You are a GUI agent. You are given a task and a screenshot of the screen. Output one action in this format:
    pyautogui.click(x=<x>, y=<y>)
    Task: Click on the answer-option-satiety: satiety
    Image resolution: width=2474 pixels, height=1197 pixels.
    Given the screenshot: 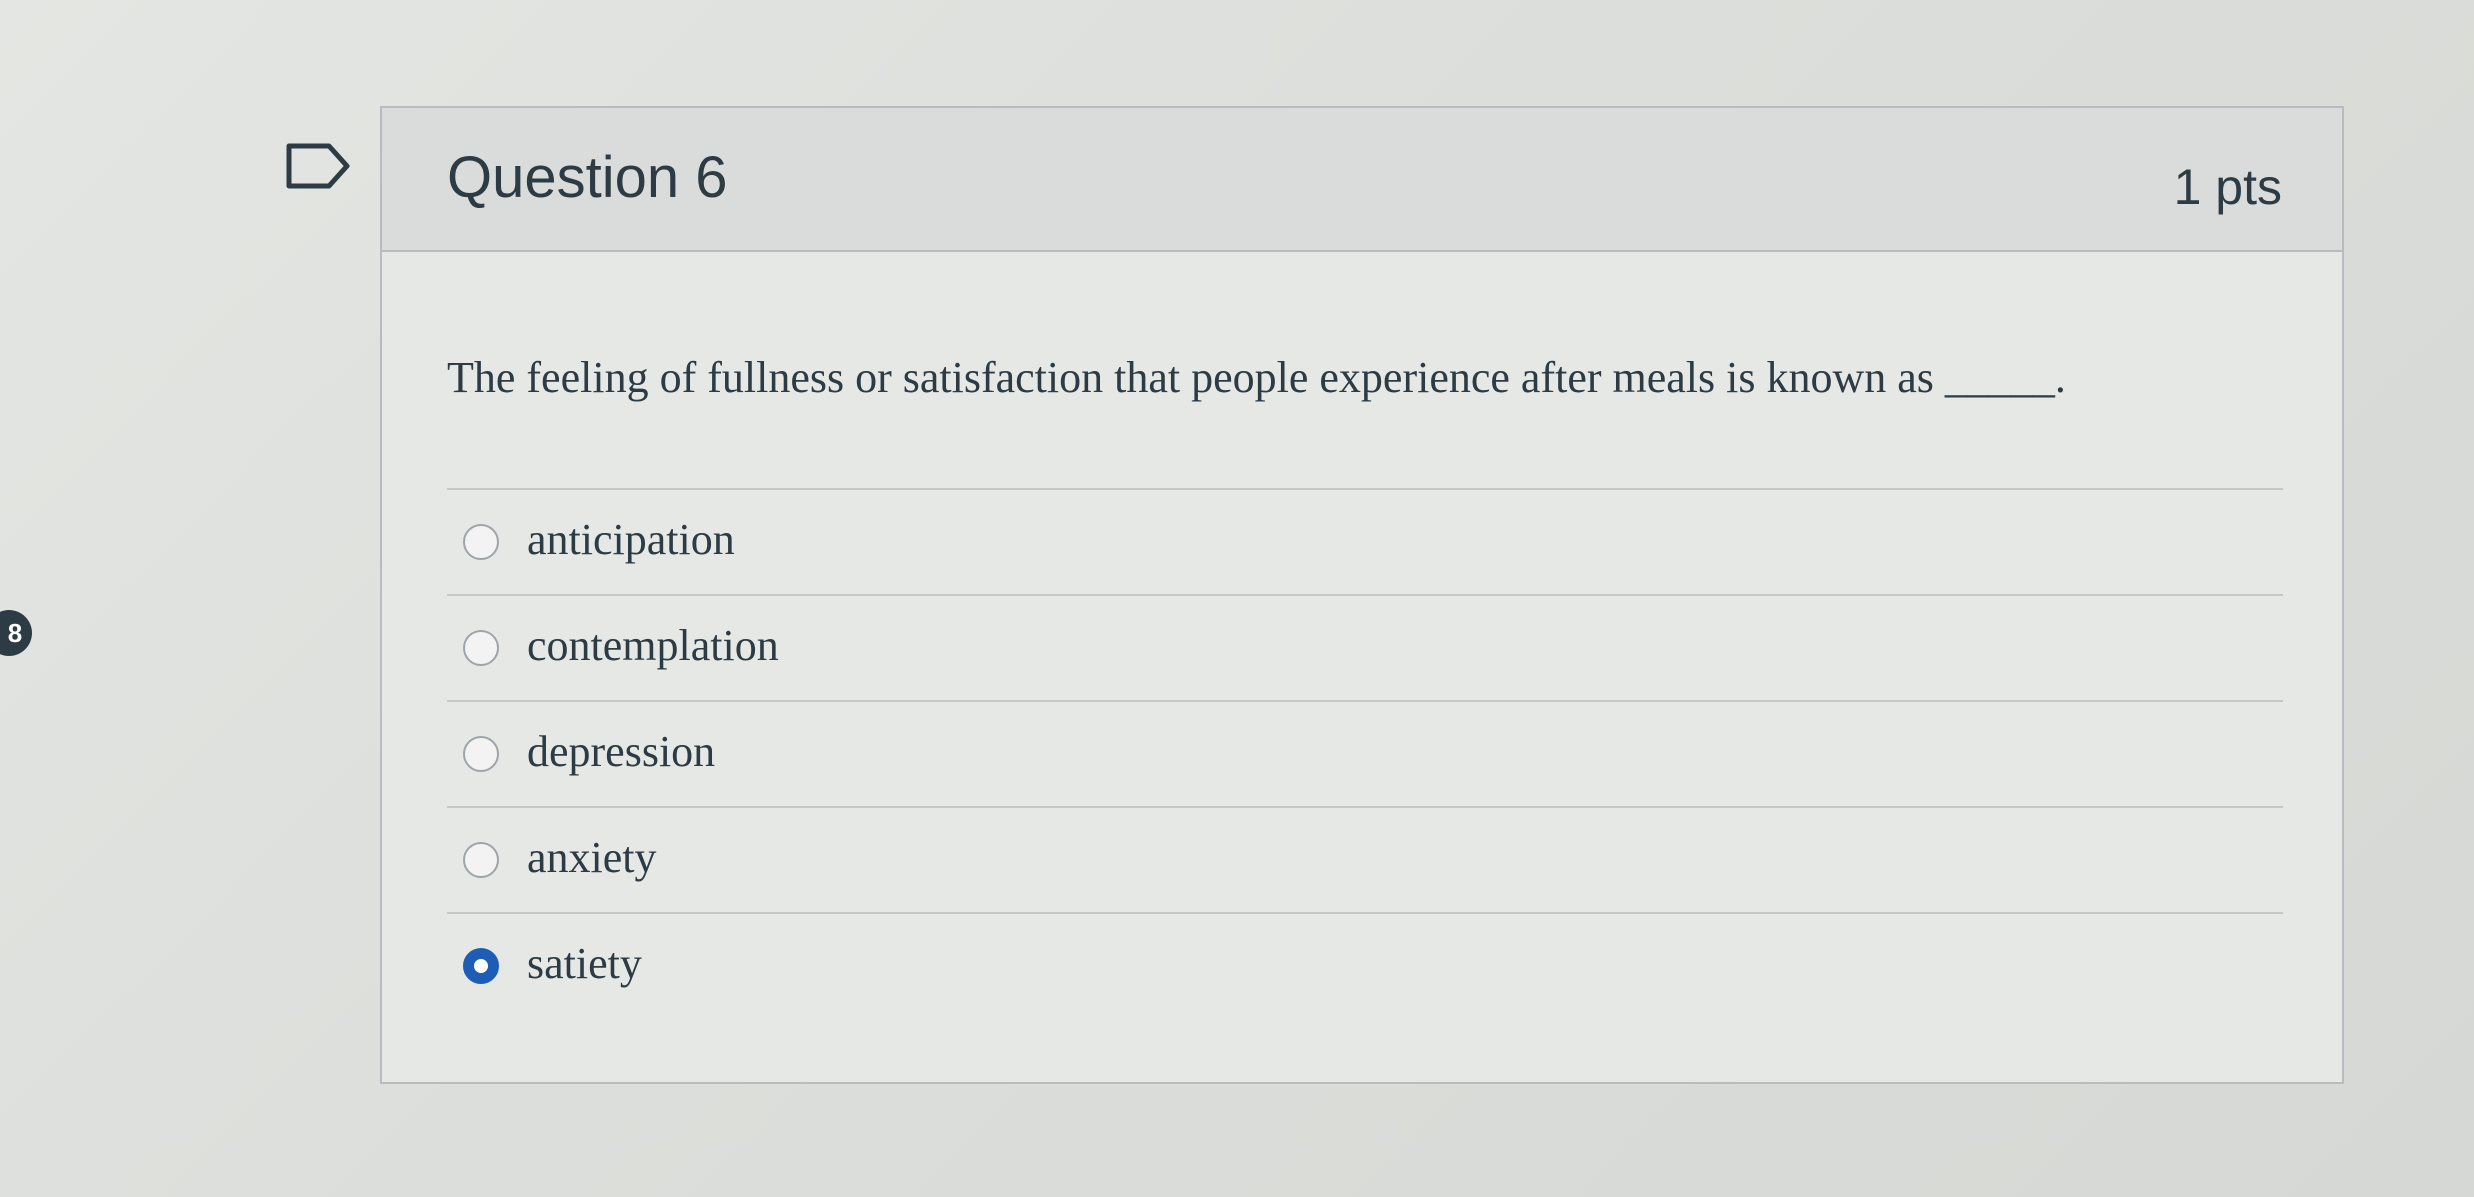 What is the action you would take?
    pyautogui.click(x=1365, y=965)
    